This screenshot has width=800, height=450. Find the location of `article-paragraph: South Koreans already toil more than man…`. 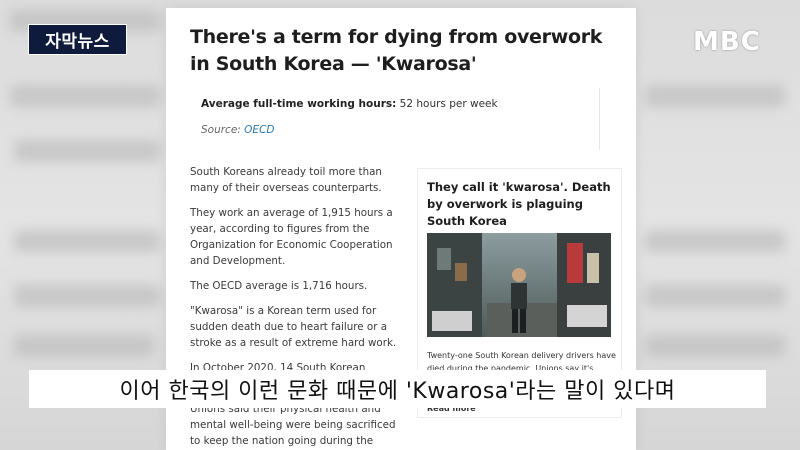

article-paragraph: South Koreans already toil more than man… is located at coordinates (286, 180).